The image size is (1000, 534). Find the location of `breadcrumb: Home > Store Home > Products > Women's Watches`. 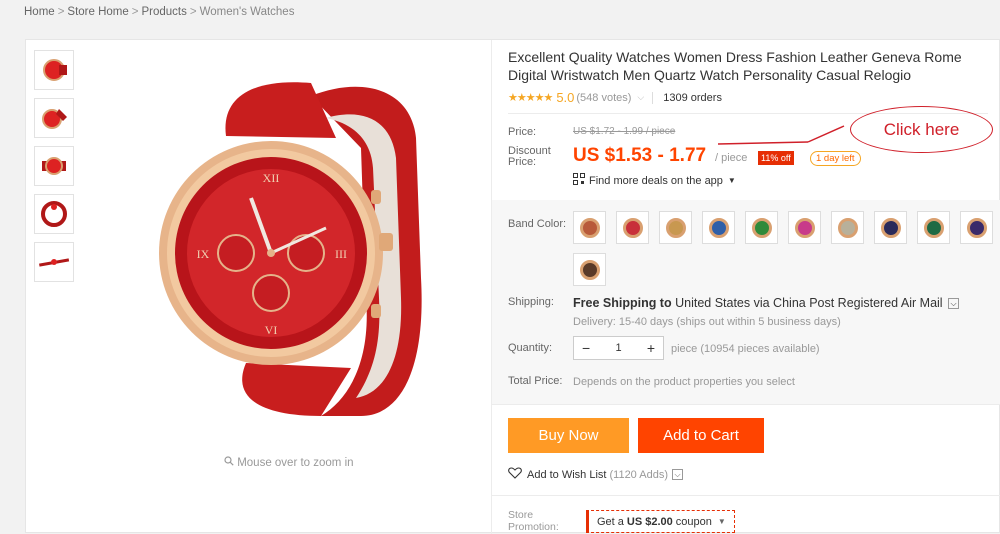

breadcrumb: Home > Store Home > Products > Women's Watches is located at coordinates (159, 12).